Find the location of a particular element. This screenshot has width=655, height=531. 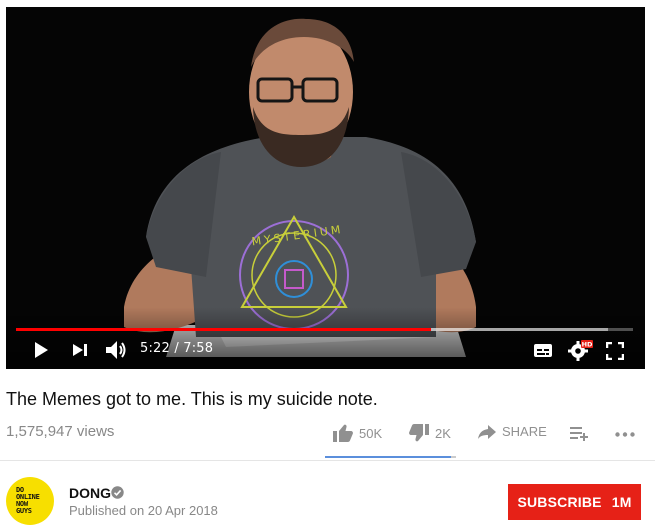

sentiment-bar-likes is located at coordinates (388, 457).